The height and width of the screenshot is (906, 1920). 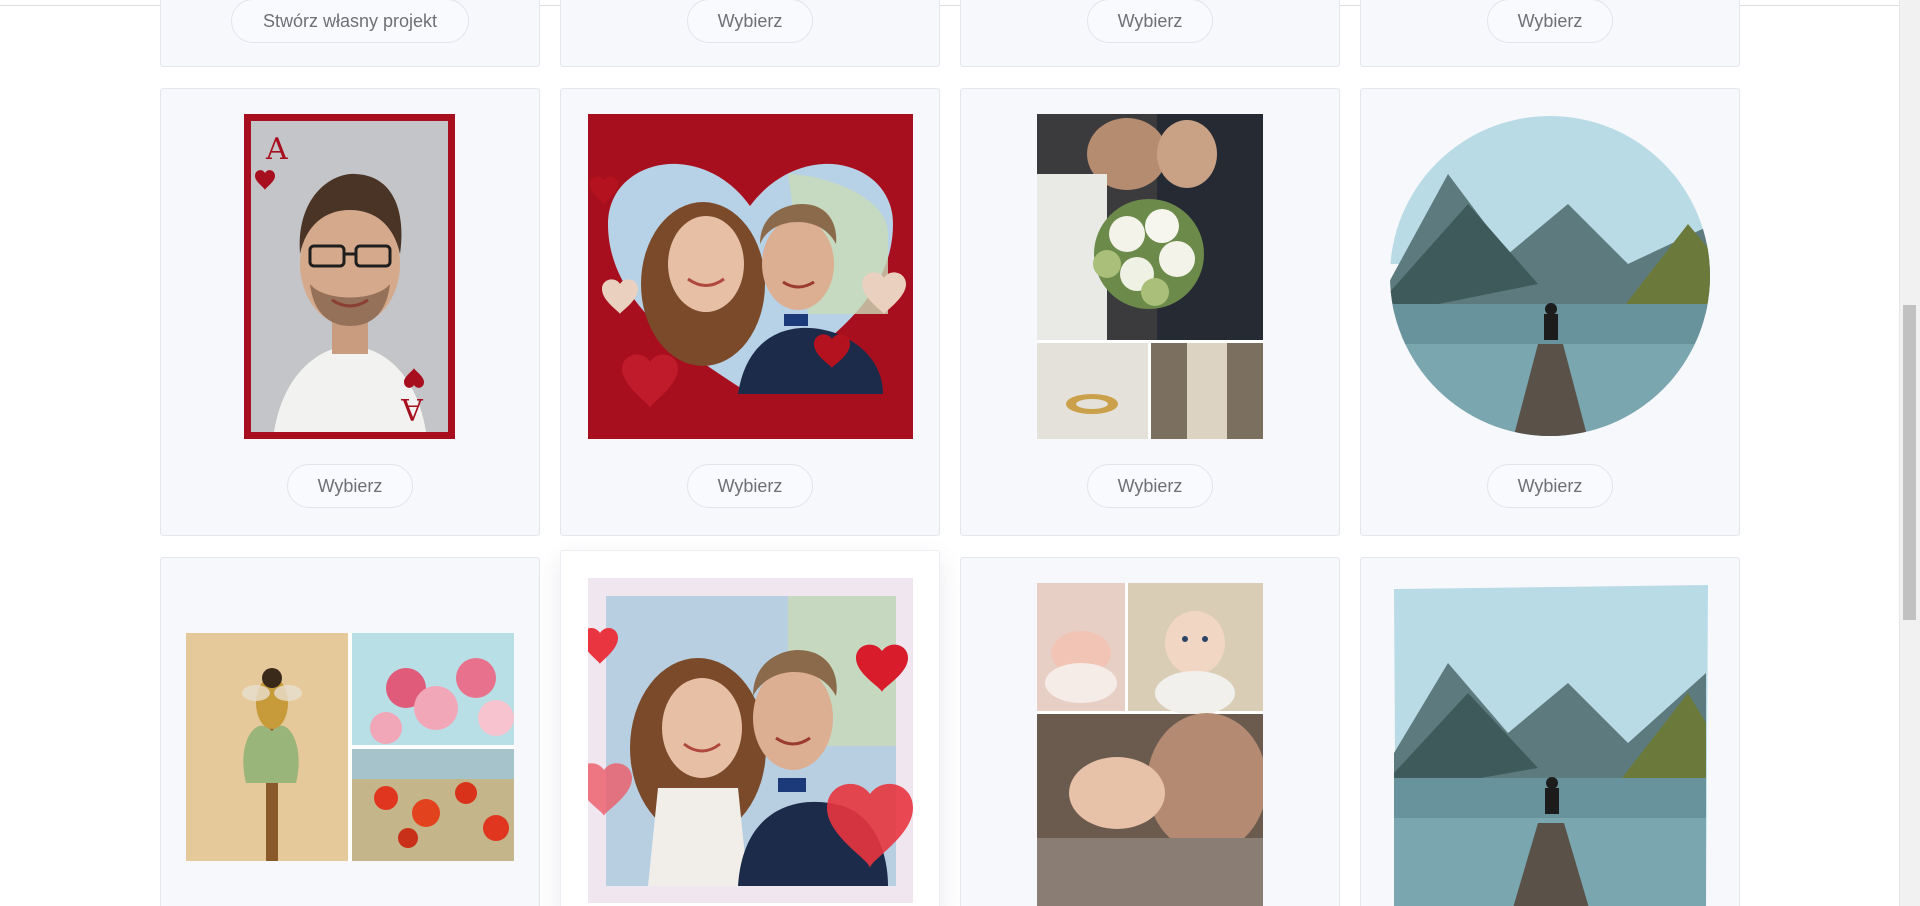 I want to click on template-card-circle-landscape: Wybierz, so click(x=1550, y=312).